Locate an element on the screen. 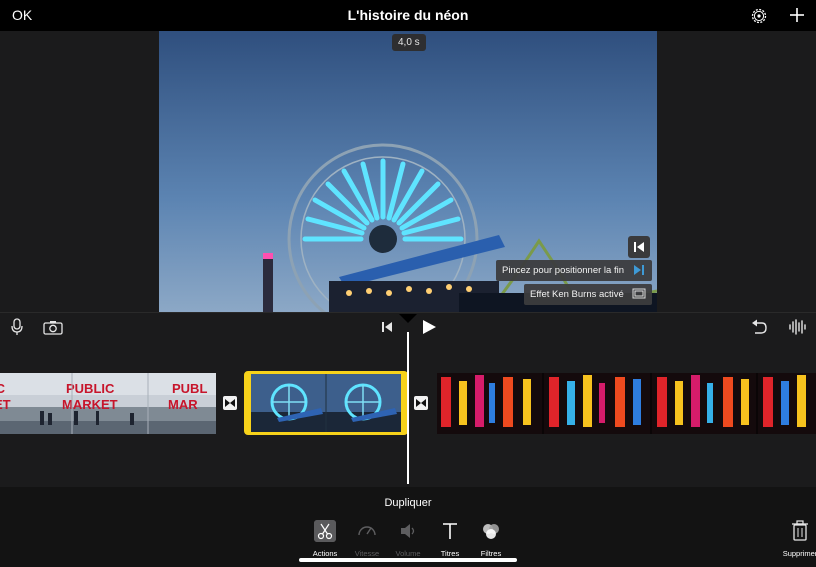 The height and width of the screenshot is (567, 816). undo-icon is located at coordinates (759, 327).